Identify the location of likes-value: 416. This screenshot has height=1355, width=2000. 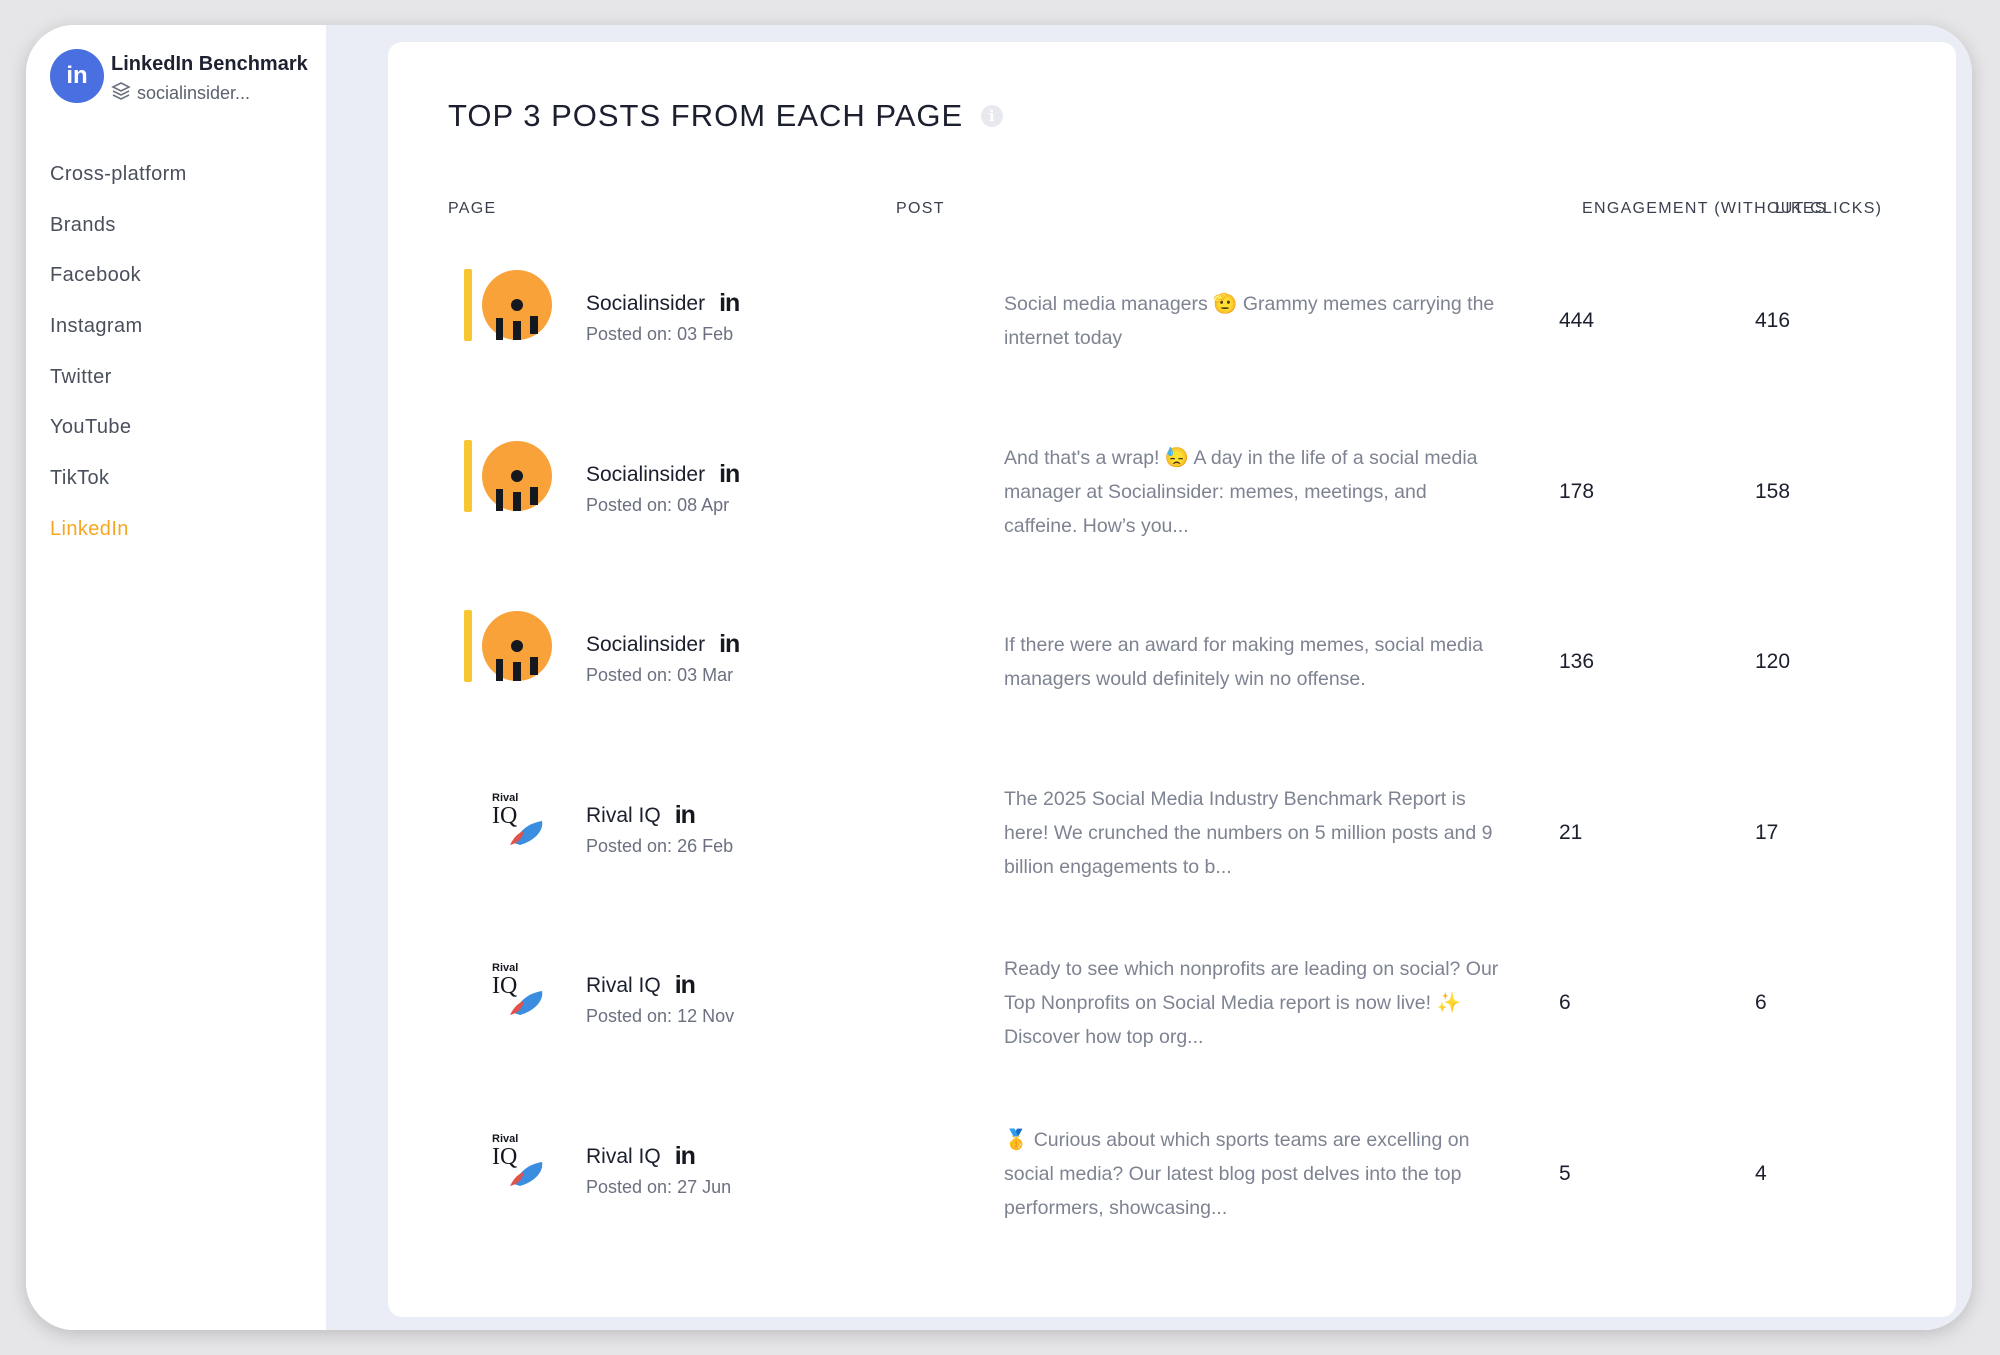
(1773, 320).